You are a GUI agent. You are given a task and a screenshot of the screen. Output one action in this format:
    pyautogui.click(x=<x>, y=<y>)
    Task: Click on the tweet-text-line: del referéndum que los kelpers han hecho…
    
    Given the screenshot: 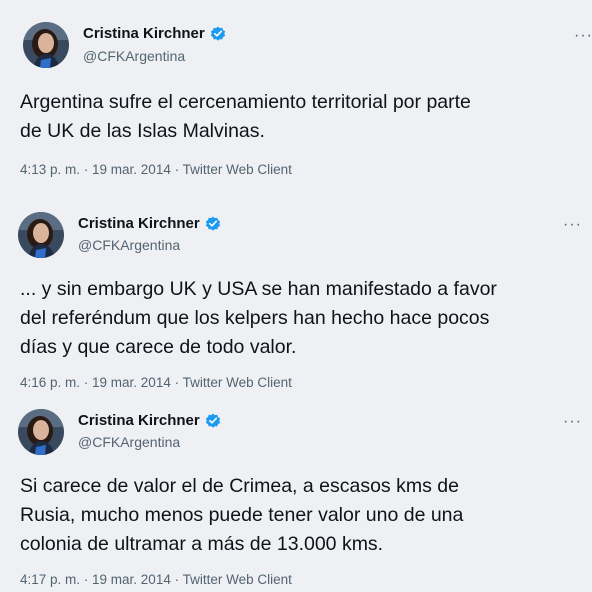 What is the action you would take?
    pyautogui.click(x=255, y=318)
    